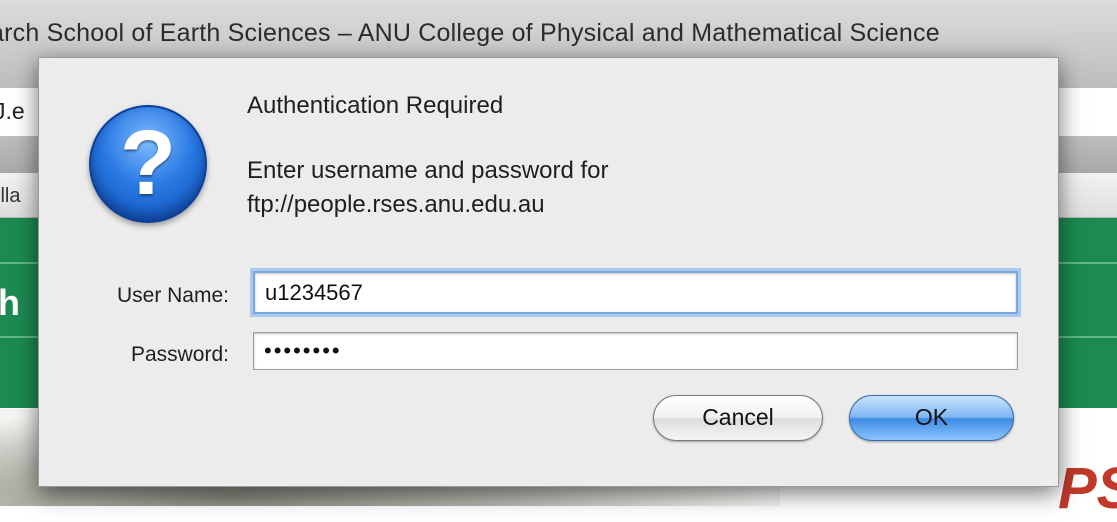 The image size is (1117, 522). I want to click on dialog-message-line1: Enter username and password for, so click(428, 170).